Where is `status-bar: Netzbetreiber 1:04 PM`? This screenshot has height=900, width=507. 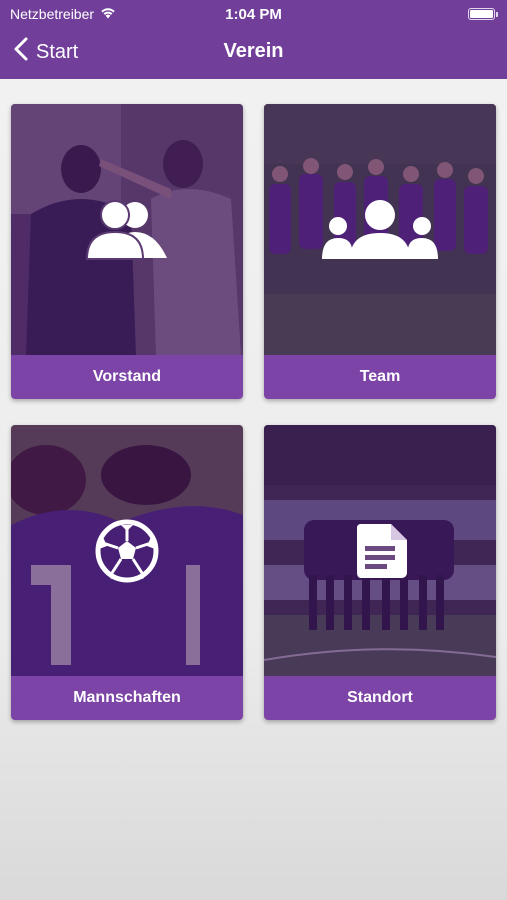 status-bar: Netzbetreiber 1:04 PM is located at coordinates (253, 14).